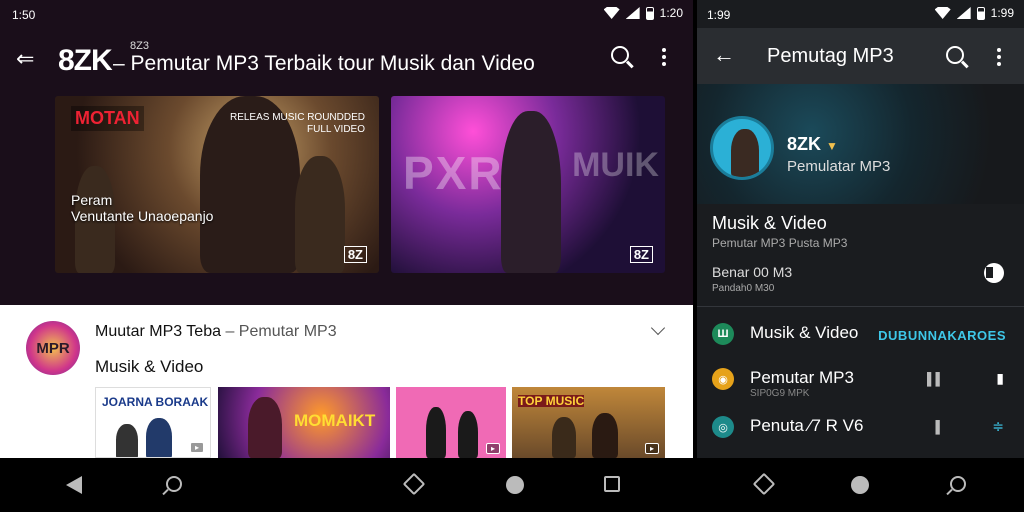  What do you see at coordinates (139, 46) in the screenshot?
I see `app-small-label: 8Z3` at bounding box center [139, 46].